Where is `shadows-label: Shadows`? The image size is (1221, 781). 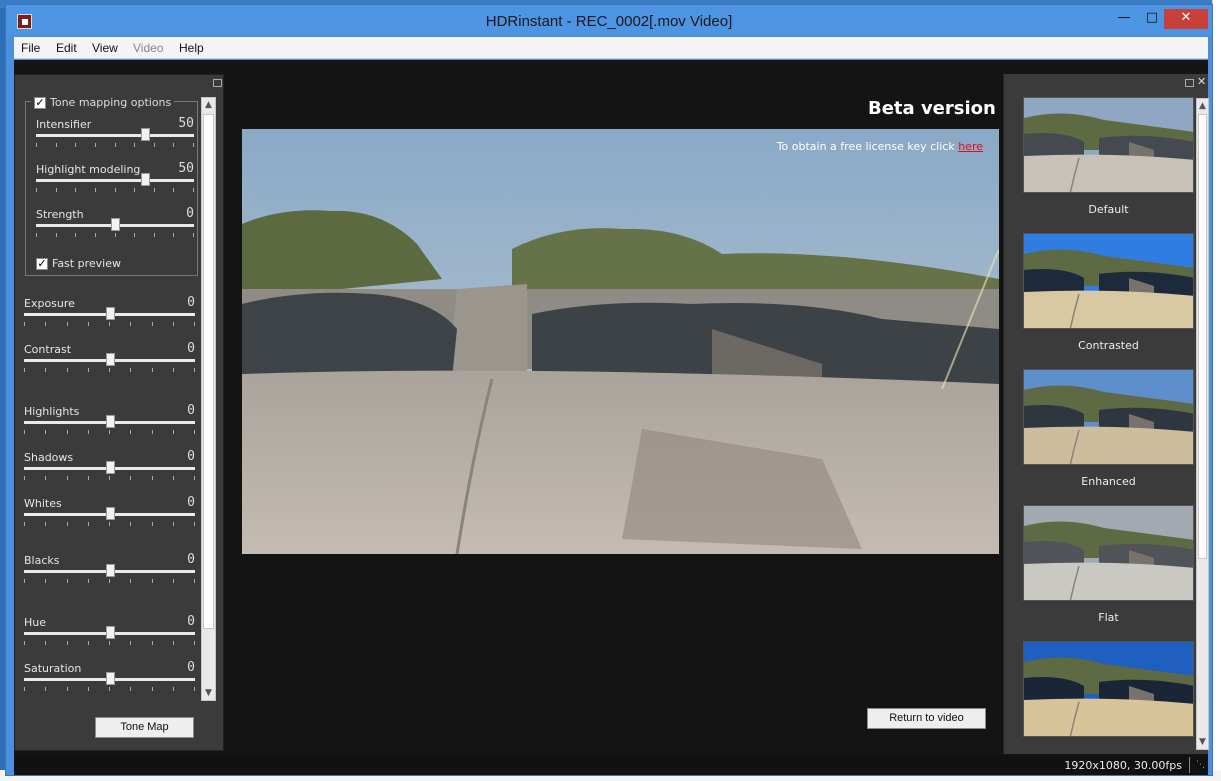
shadows-label: Shadows is located at coordinates (49, 457).